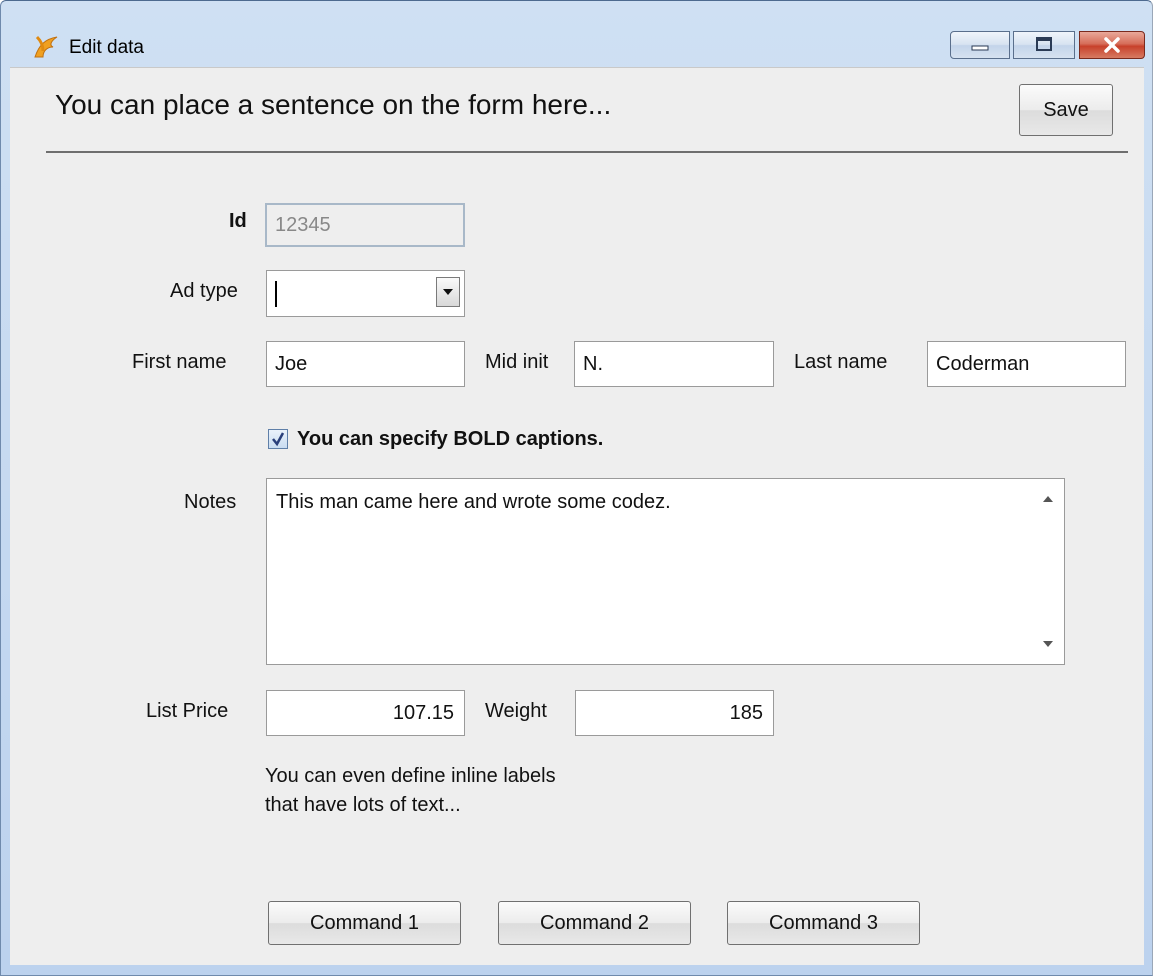 The height and width of the screenshot is (976, 1153). I want to click on scroll-down-icon, so click(1048, 644).